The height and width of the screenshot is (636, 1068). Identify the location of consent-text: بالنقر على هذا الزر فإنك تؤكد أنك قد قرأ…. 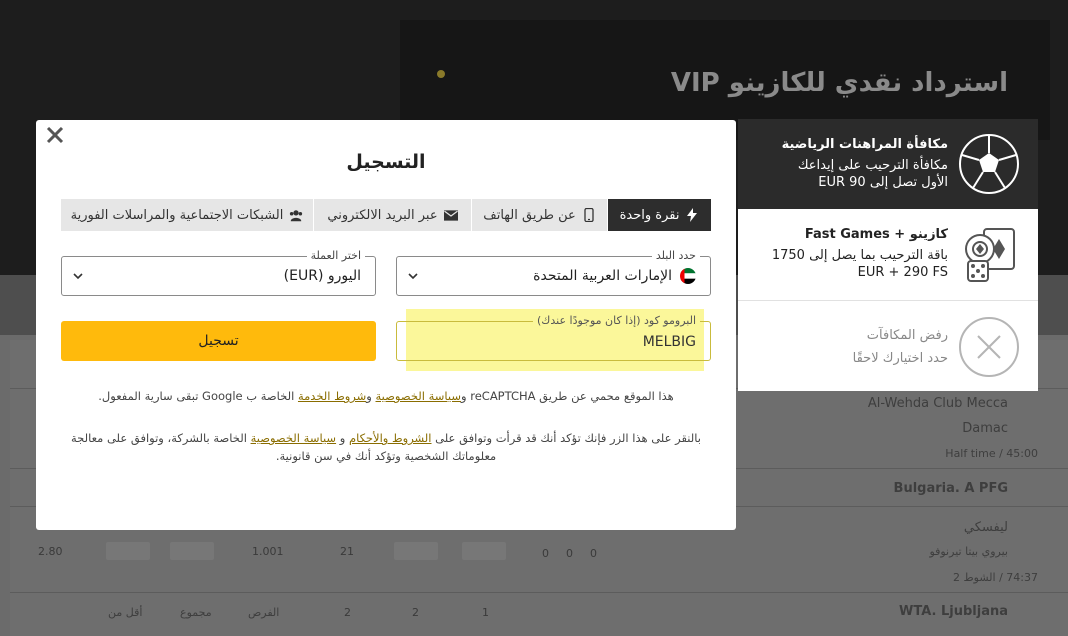
(566, 438).